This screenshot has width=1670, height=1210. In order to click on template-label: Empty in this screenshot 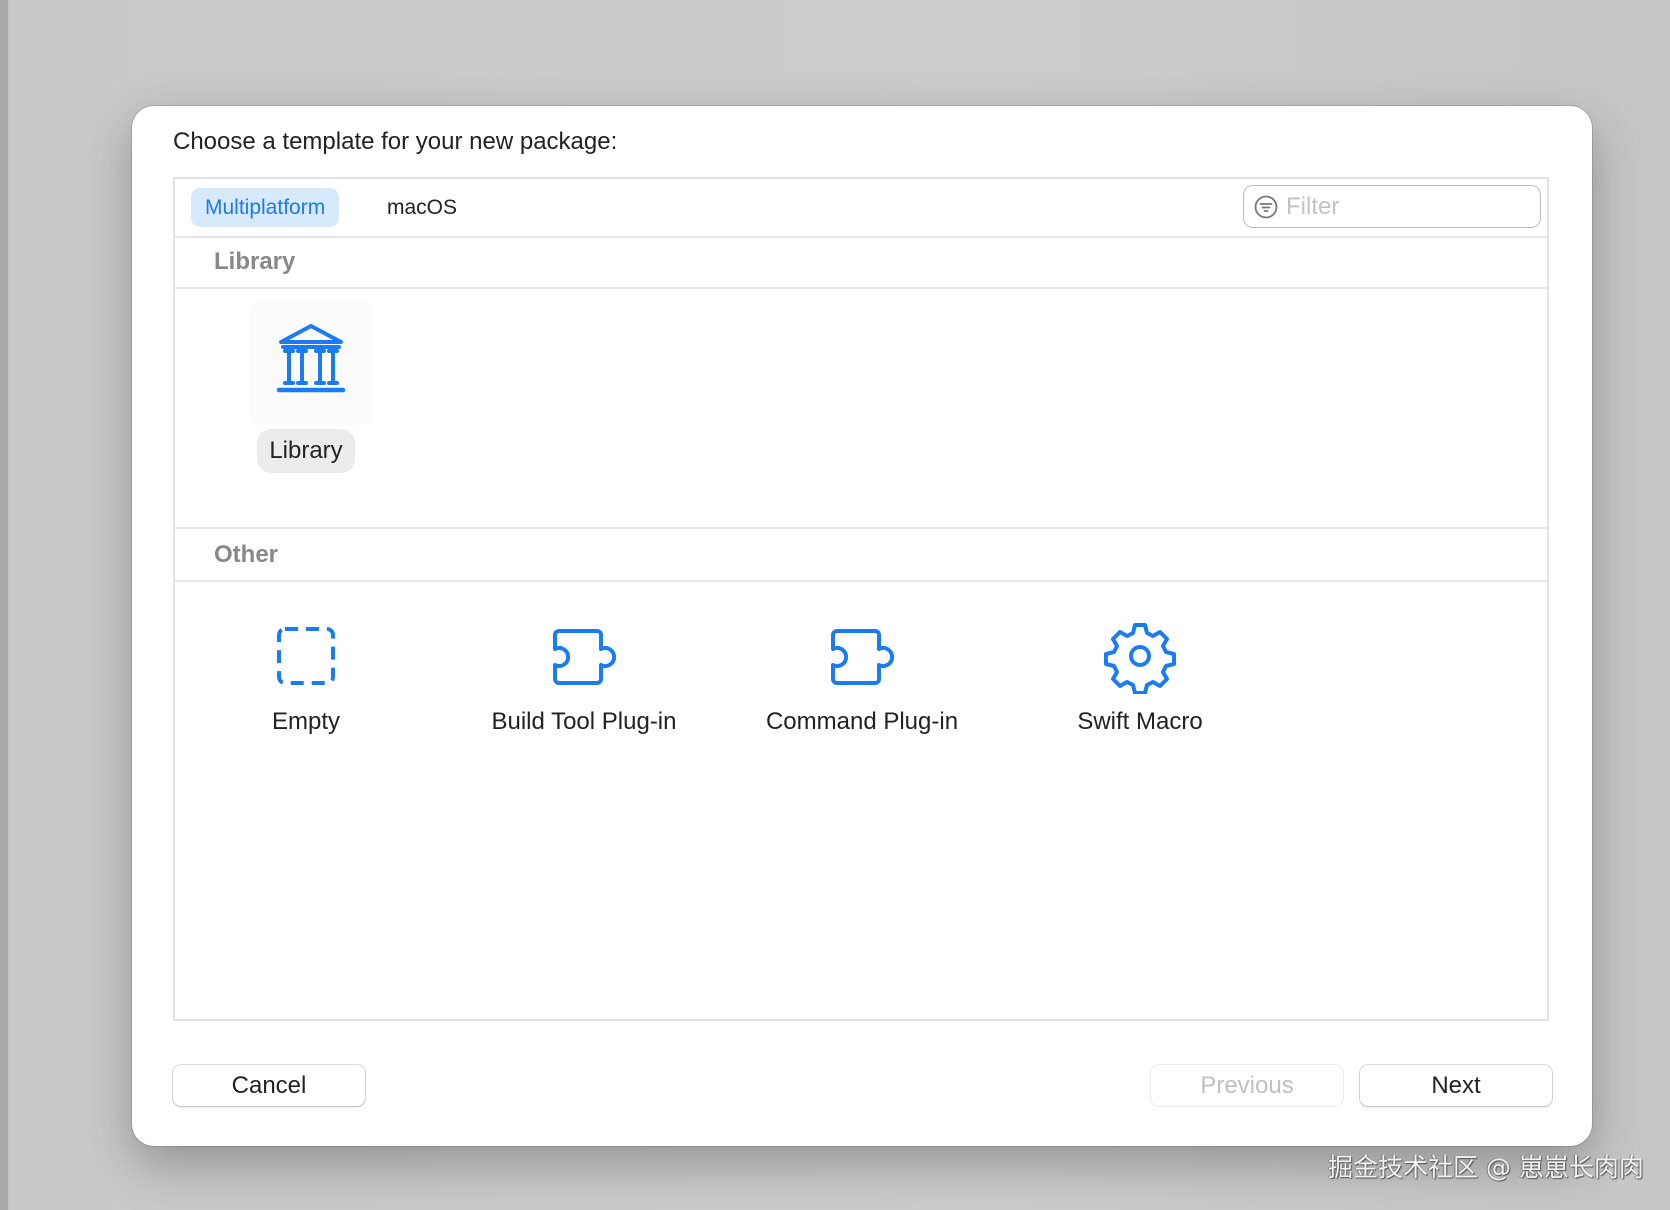, I will do `click(305, 721)`.